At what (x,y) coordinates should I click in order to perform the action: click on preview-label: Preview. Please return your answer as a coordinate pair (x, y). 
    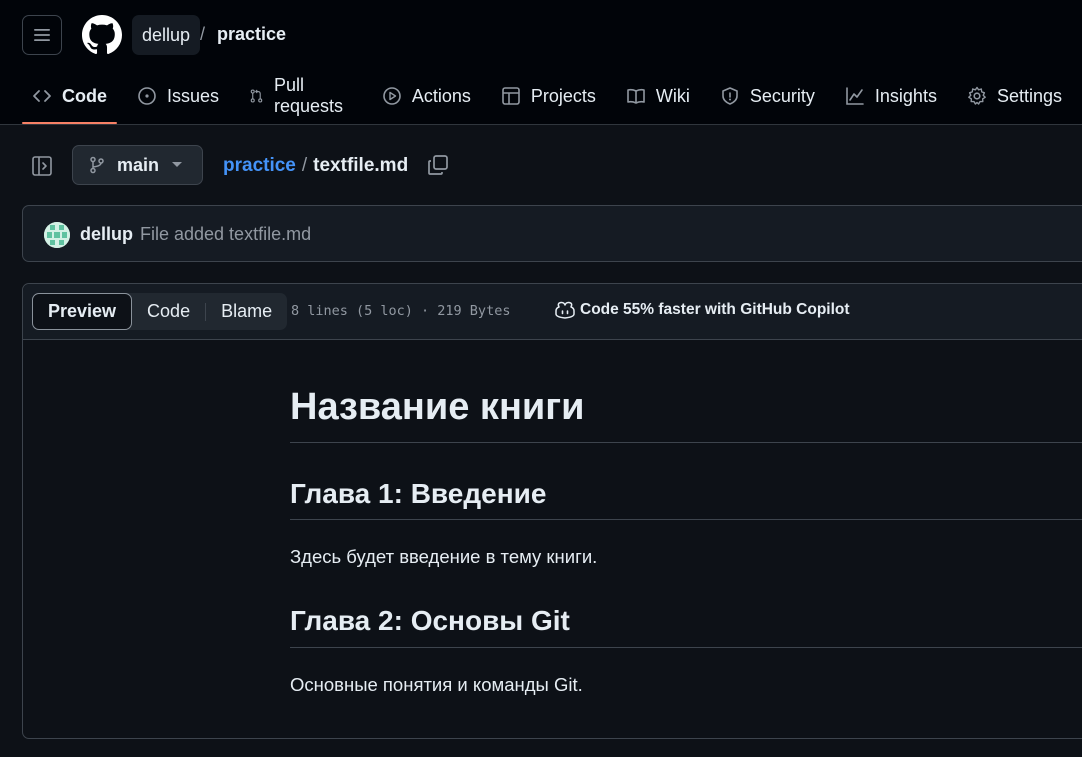
    Looking at the image, I should click on (82, 311).